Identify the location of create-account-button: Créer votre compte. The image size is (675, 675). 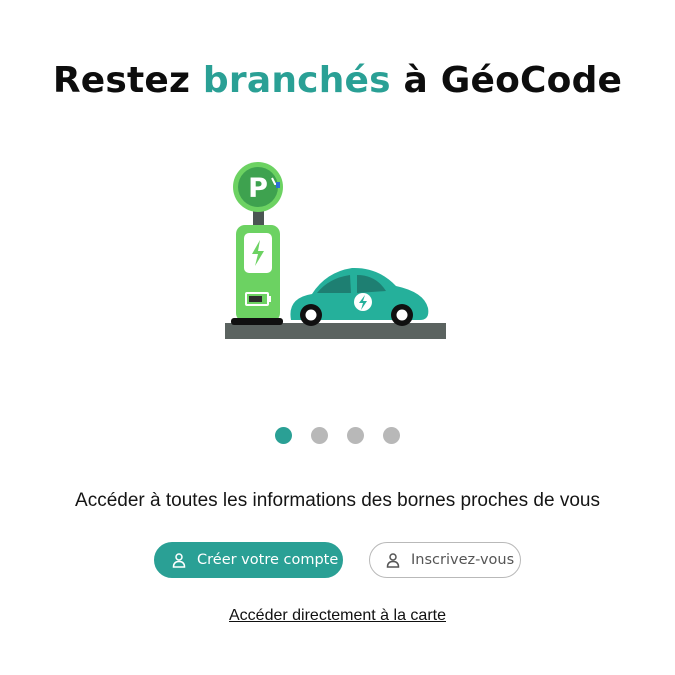
(248, 560).